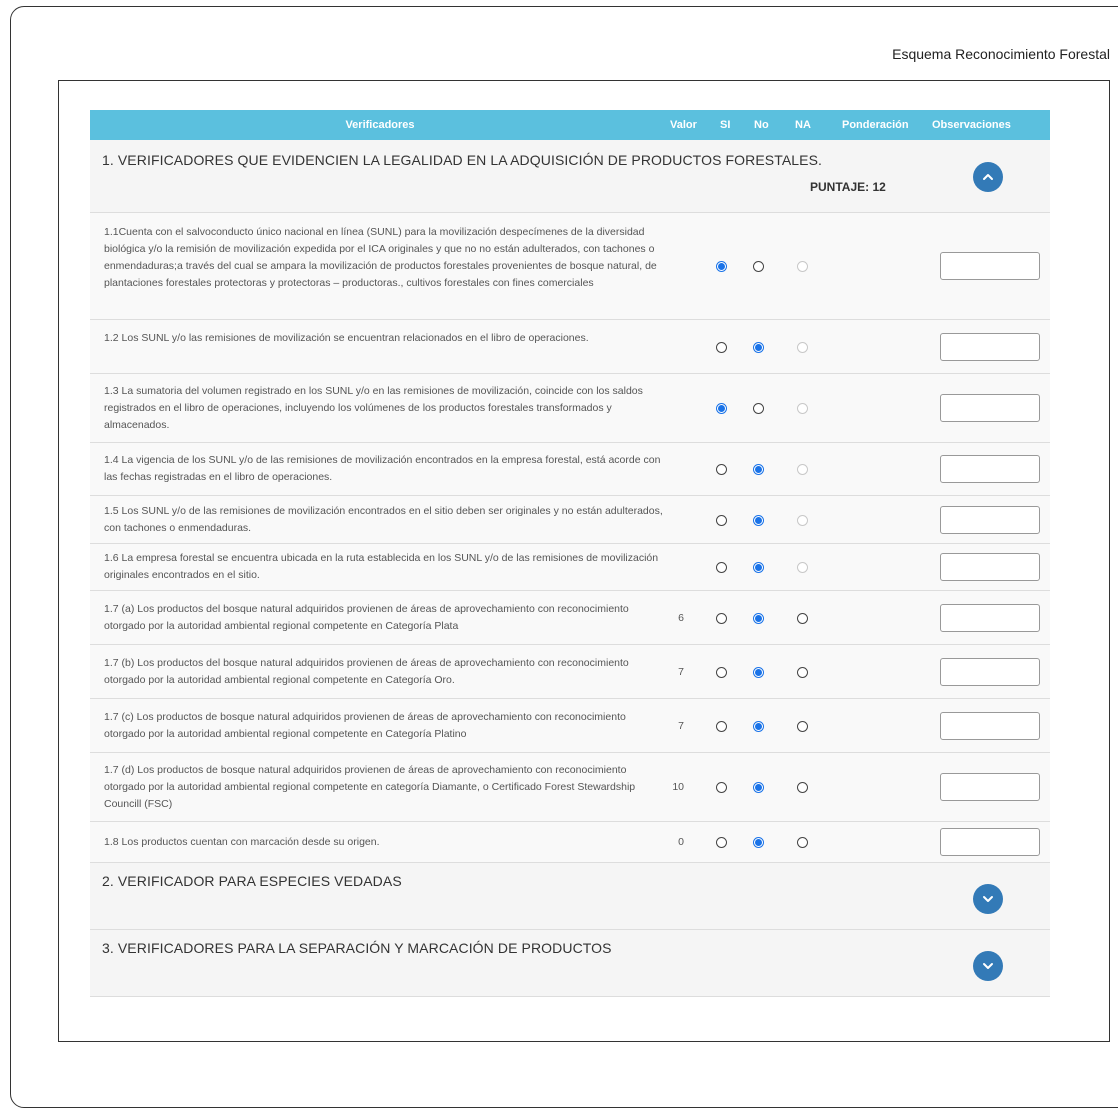 This screenshot has width=1118, height=1108. Describe the element at coordinates (761, 125) in the screenshot. I see `header-no: No` at that location.